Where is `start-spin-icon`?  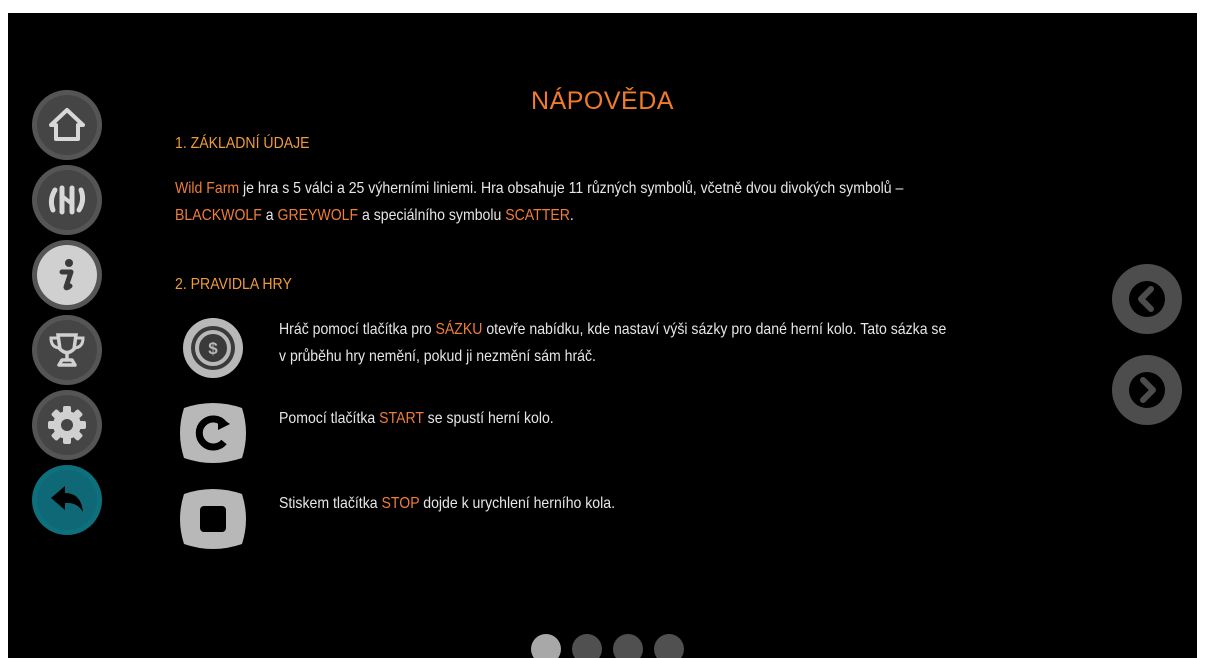
start-spin-icon is located at coordinates (213, 433).